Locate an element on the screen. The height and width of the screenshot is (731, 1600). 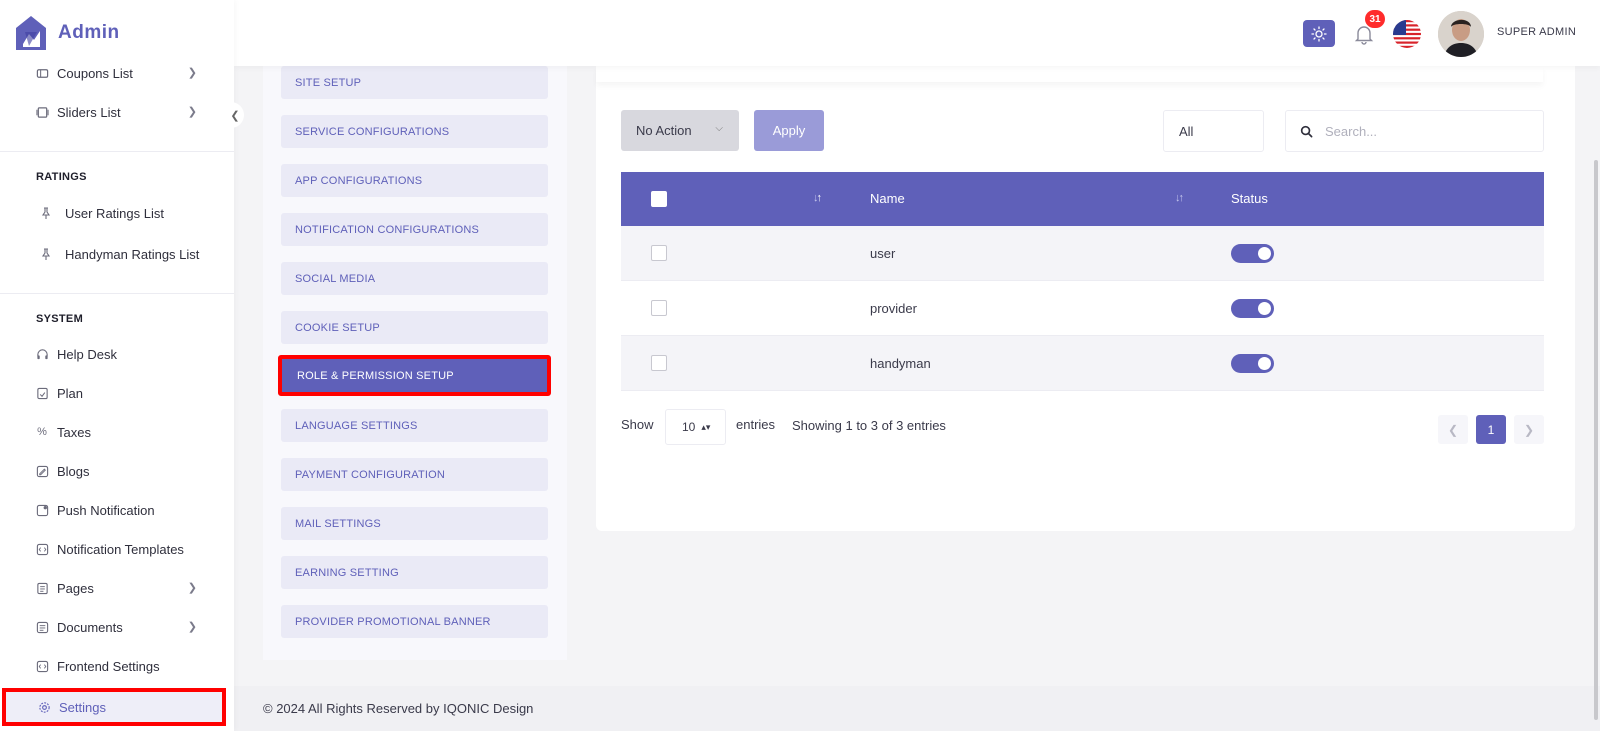
sidebar-item-push-notification: Push Notification is located at coordinates (120, 510).